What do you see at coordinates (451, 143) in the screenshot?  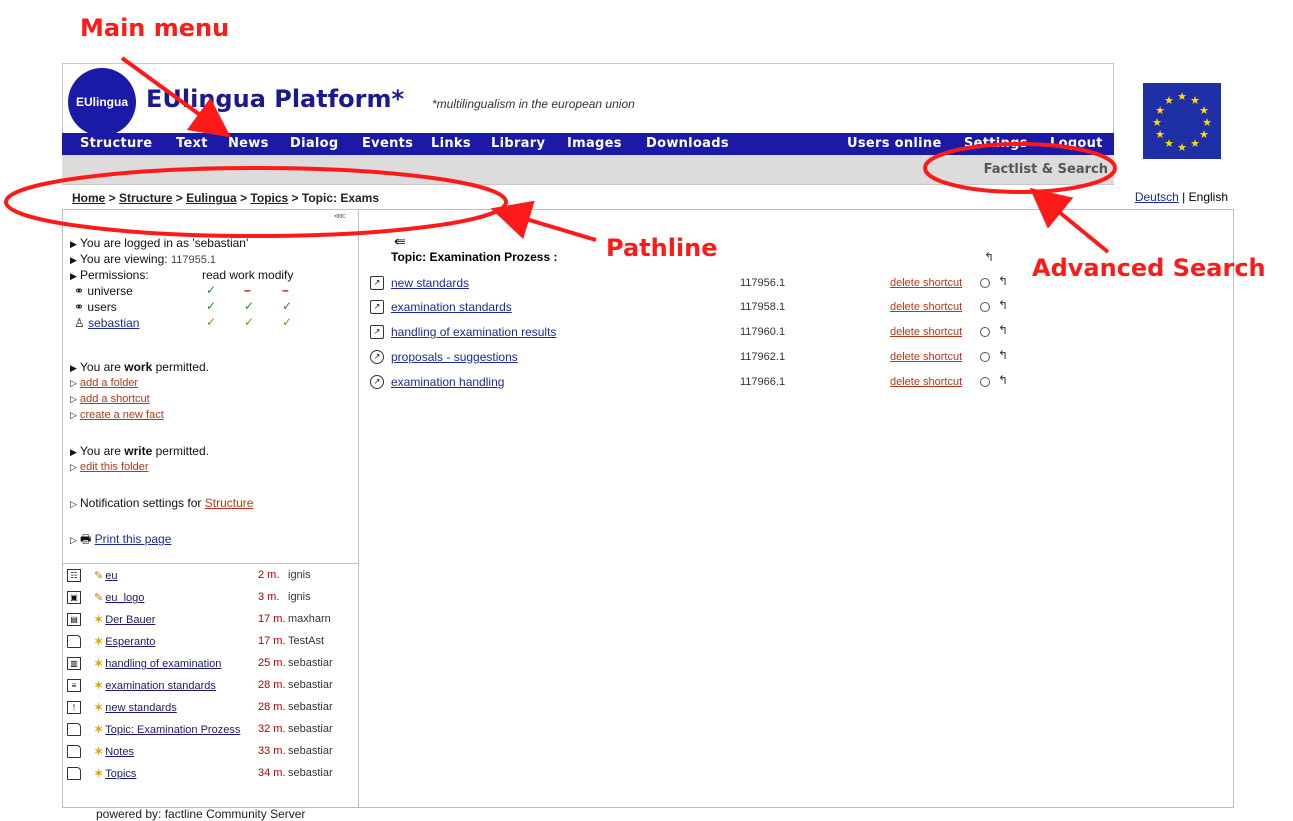 I see `menu-item-links: Links` at bounding box center [451, 143].